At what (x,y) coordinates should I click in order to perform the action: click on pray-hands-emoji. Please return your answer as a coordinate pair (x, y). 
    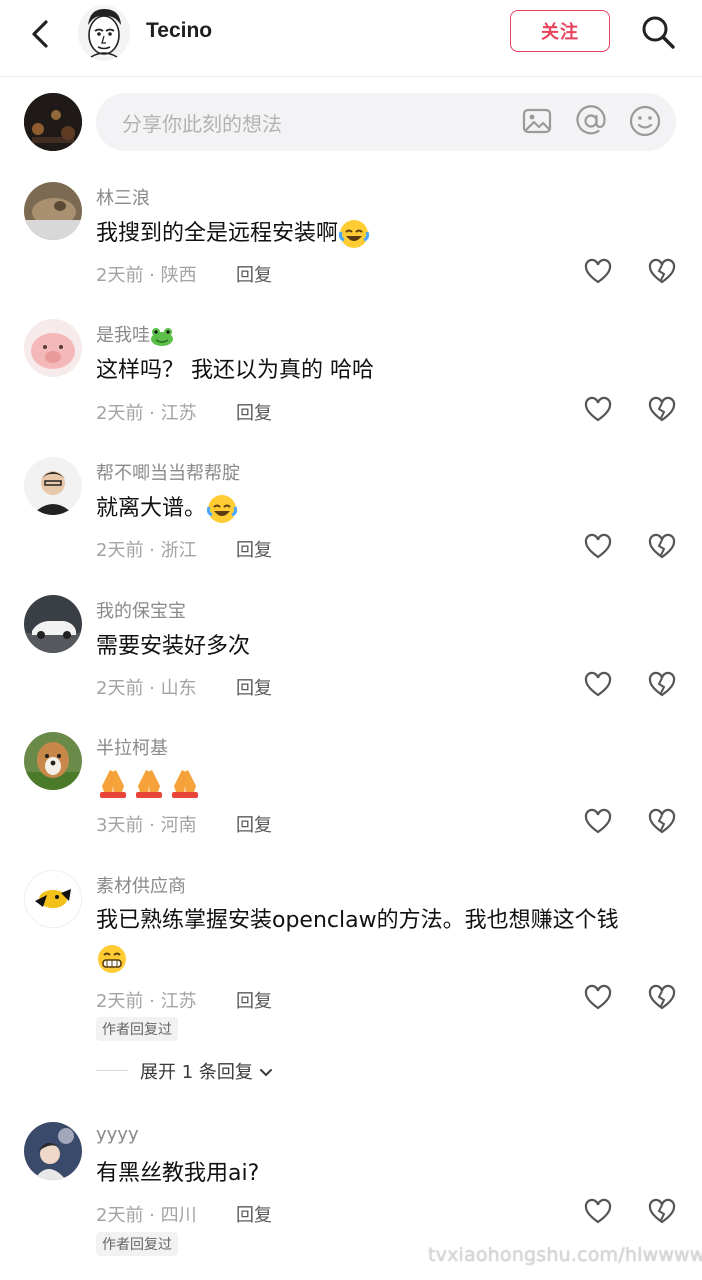
    Looking at the image, I should click on (149, 784).